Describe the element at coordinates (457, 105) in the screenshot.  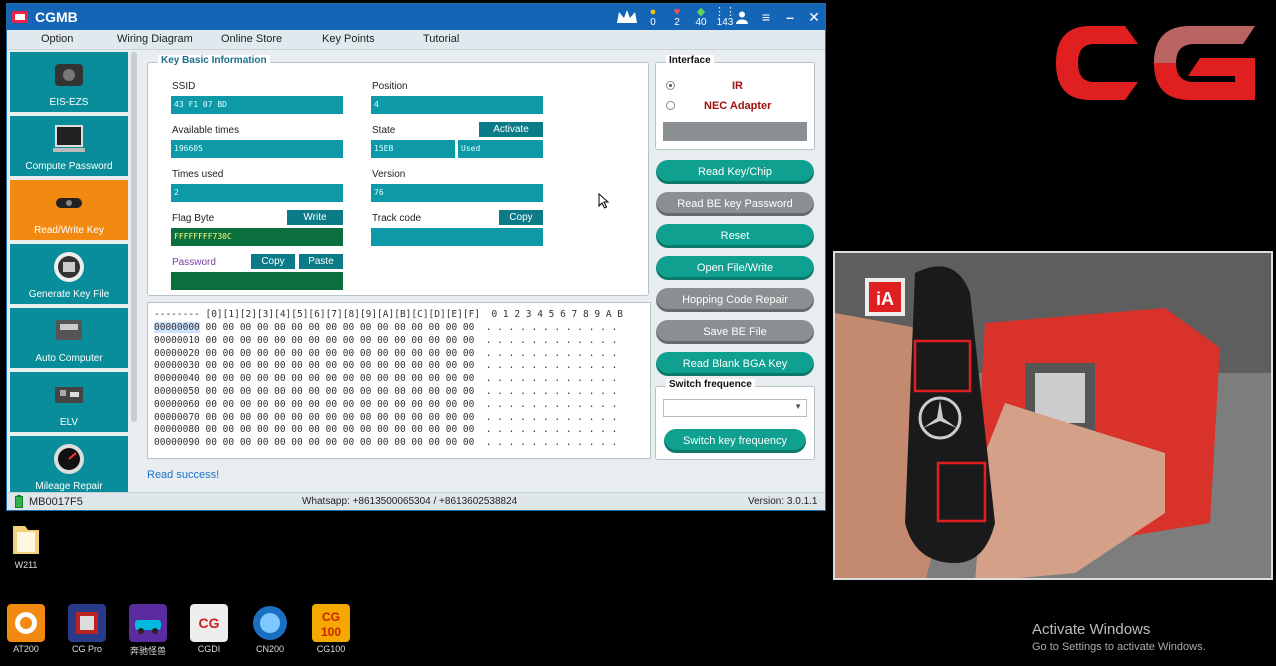
I see `position-field: 4` at that location.